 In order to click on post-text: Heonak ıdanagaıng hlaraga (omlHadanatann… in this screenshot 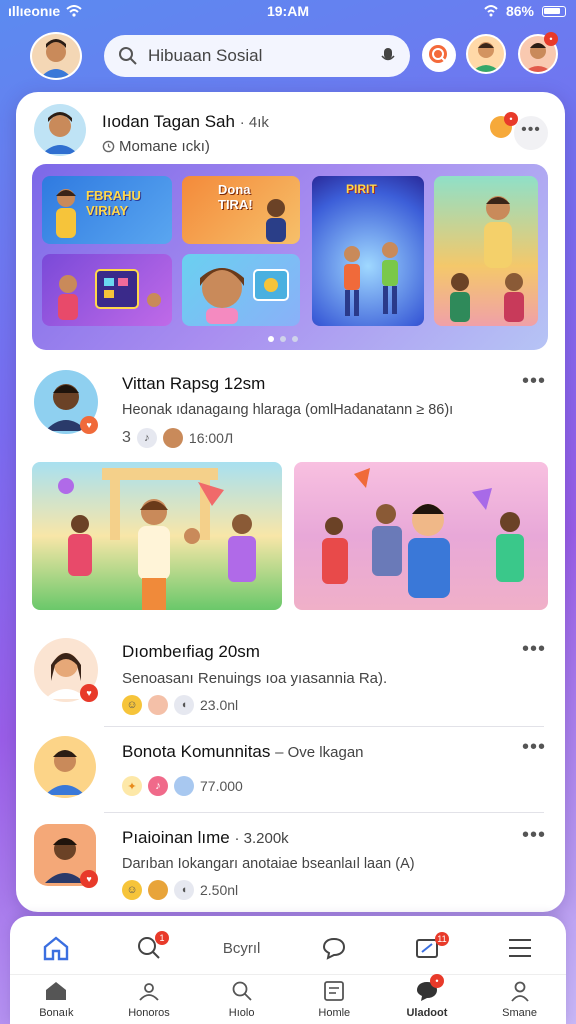, I will do `click(288, 410)`.